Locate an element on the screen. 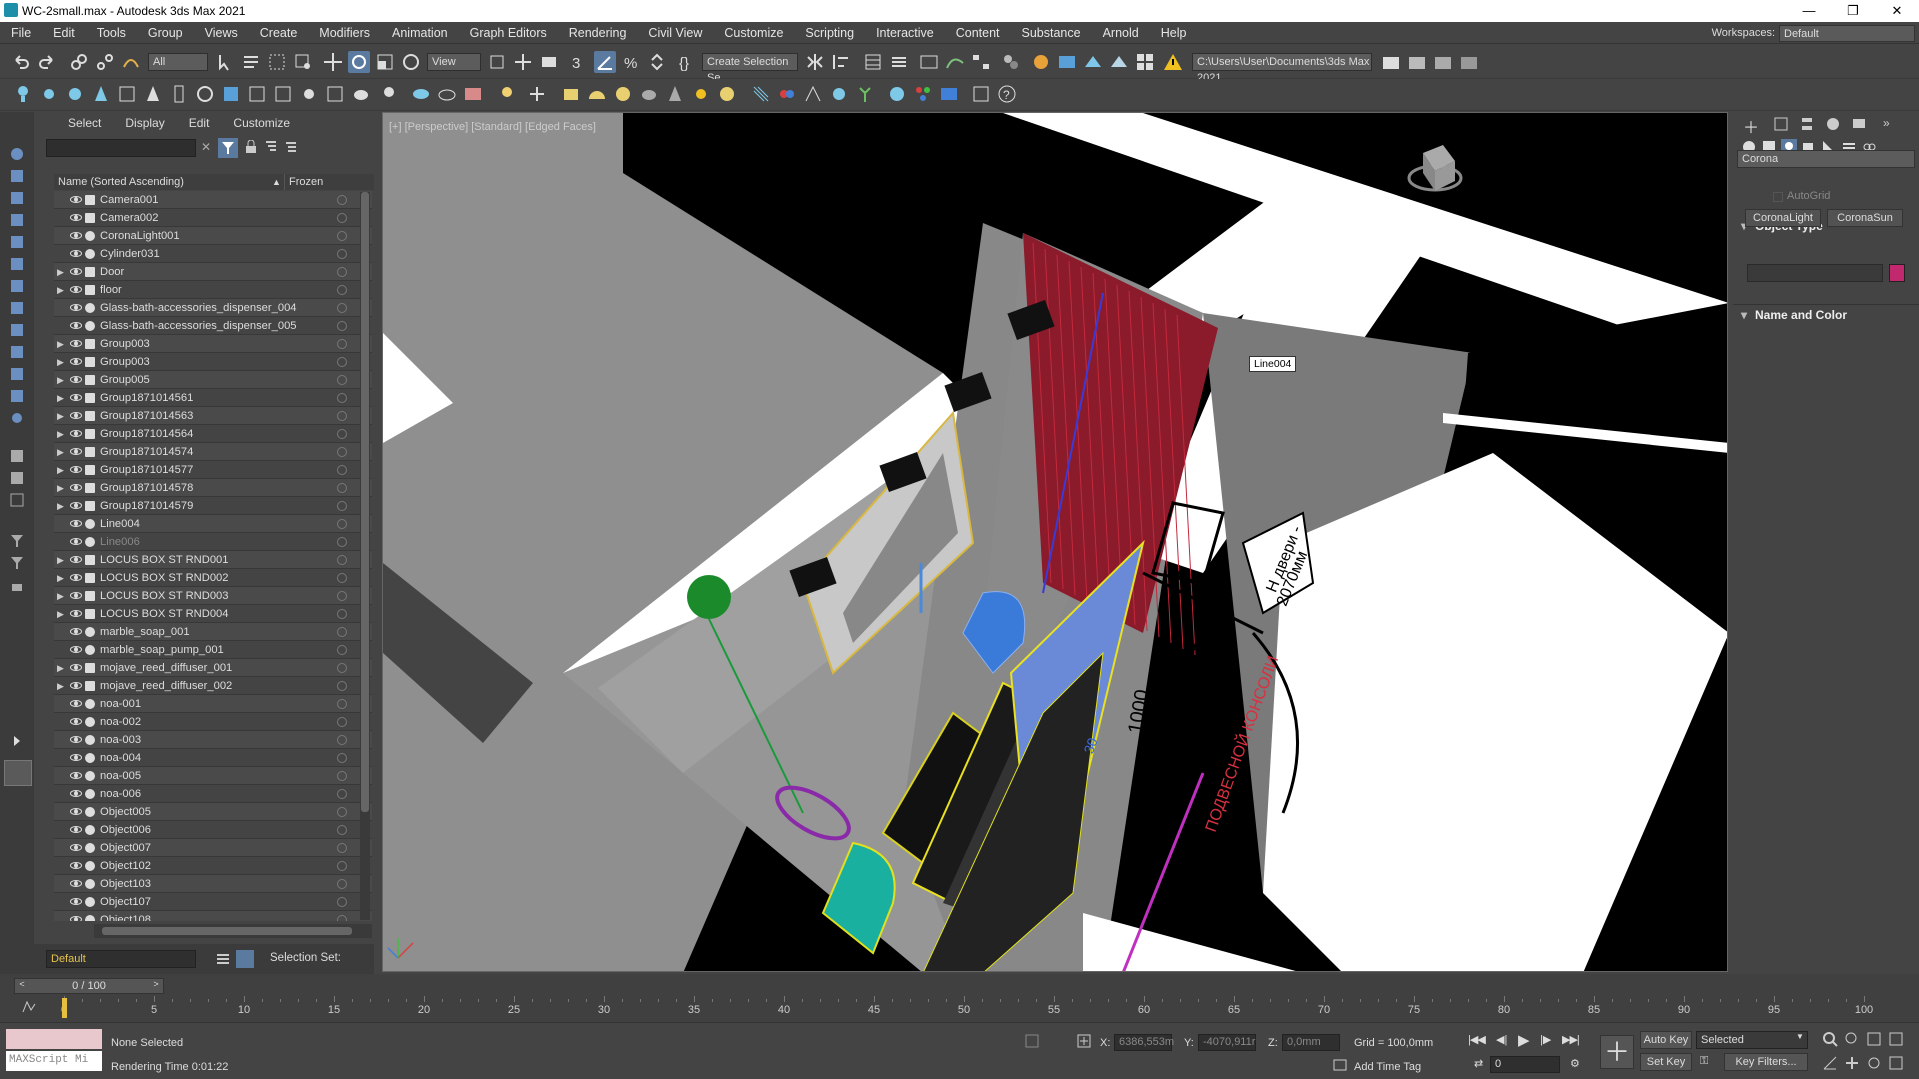 This screenshot has width=1919, height=1079. align-icon is located at coordinates (841, 62).